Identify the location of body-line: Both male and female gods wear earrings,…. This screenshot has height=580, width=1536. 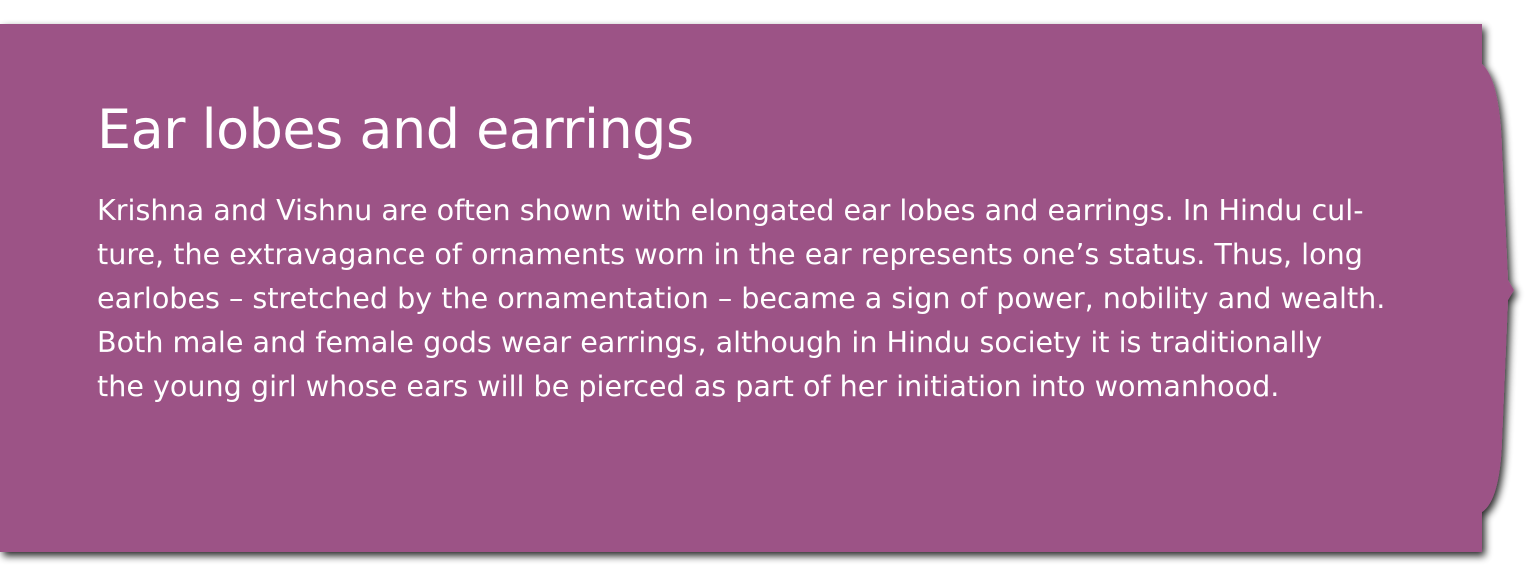
(710, 342).